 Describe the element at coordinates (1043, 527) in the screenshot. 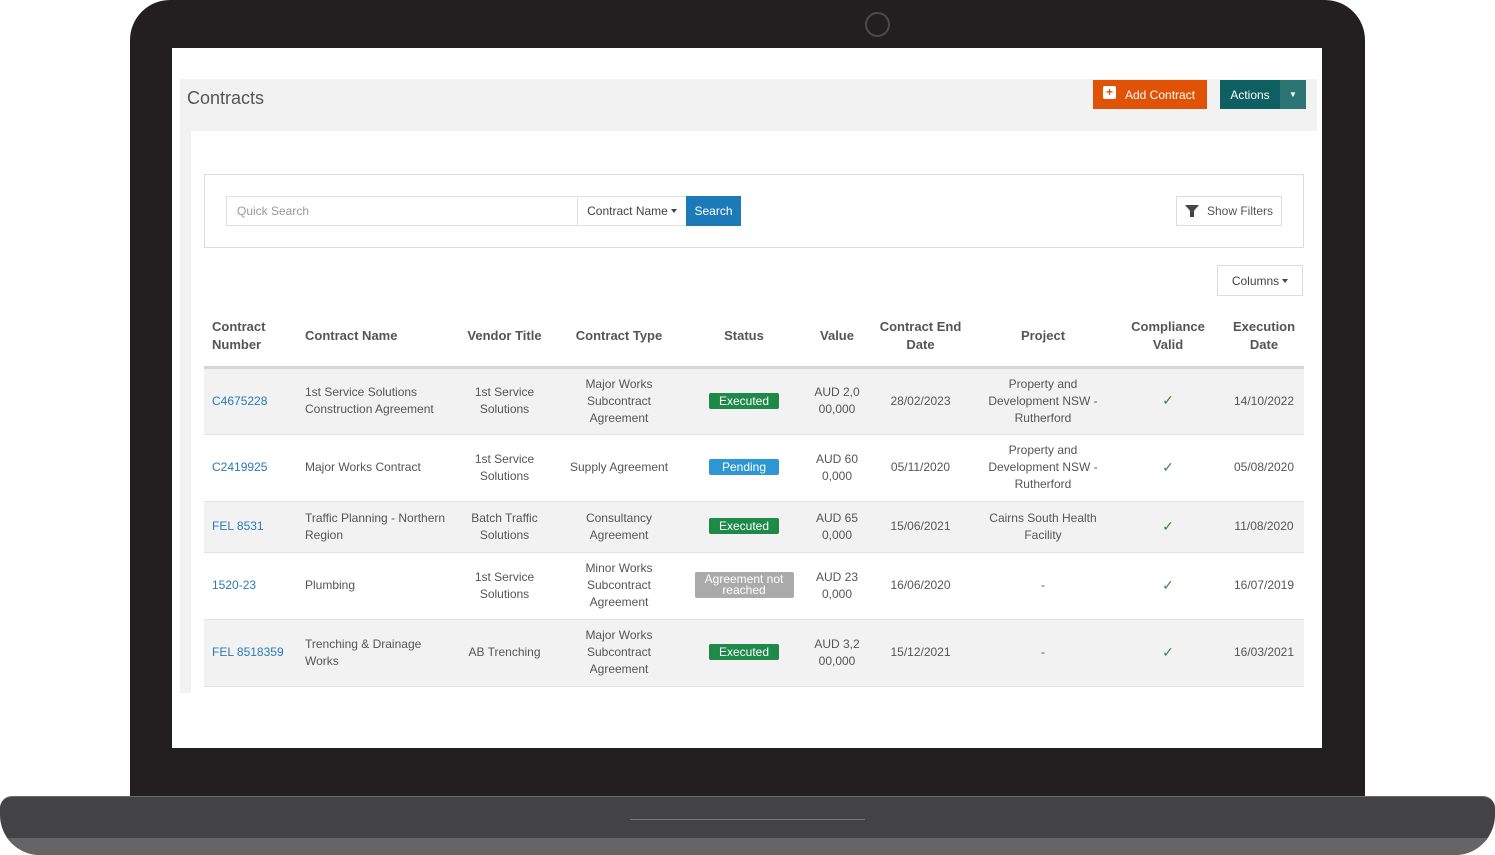

I see `cell-project: Cairns South Health Facility` at that location.